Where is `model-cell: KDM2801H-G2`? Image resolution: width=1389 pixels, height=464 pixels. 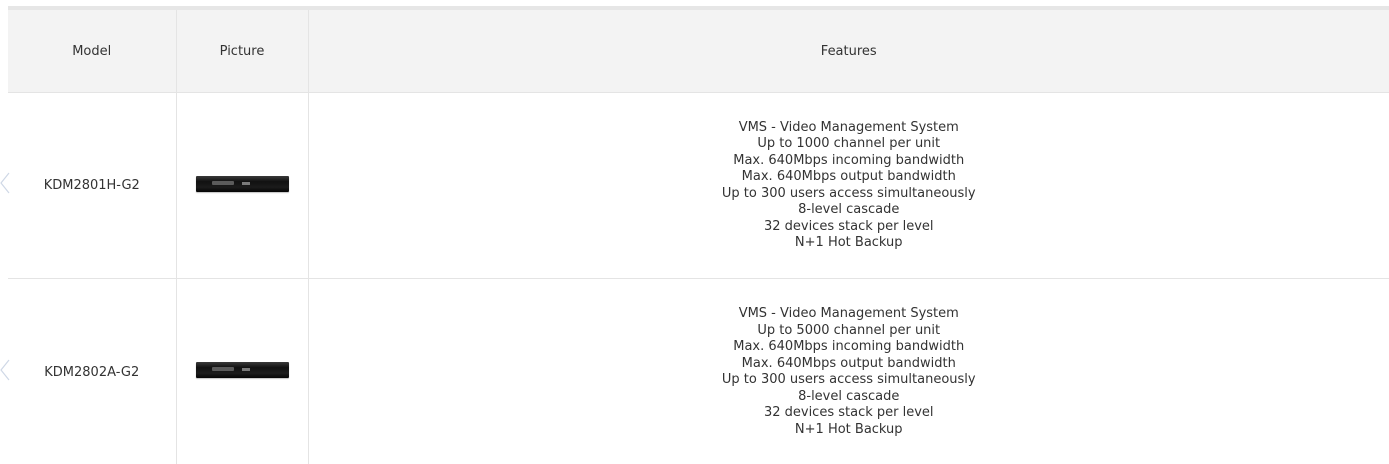 model-cell: KDM2801H-G2 is located at coordinates (92, 185).